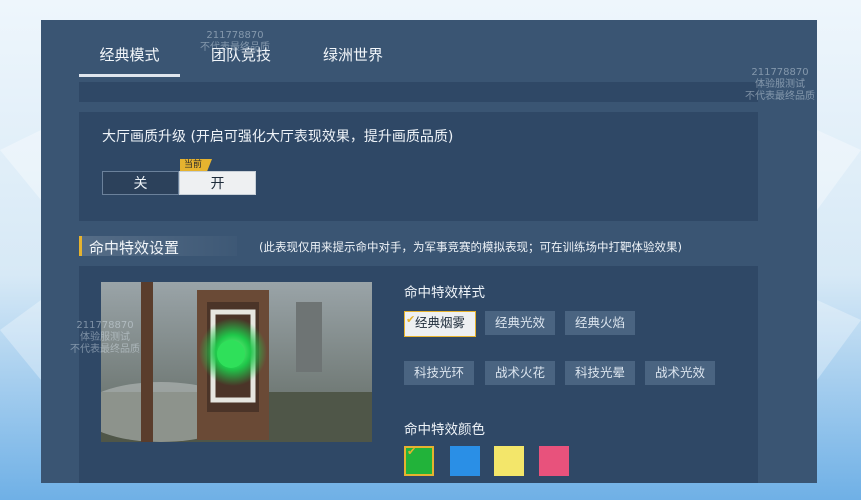  Describe the element at coordinates (278, 137) in the screenshot. I see `graphics-setting-title: 大厅画质升级 (开启可强化大厅表现效果，提升画质品质)` at that location.